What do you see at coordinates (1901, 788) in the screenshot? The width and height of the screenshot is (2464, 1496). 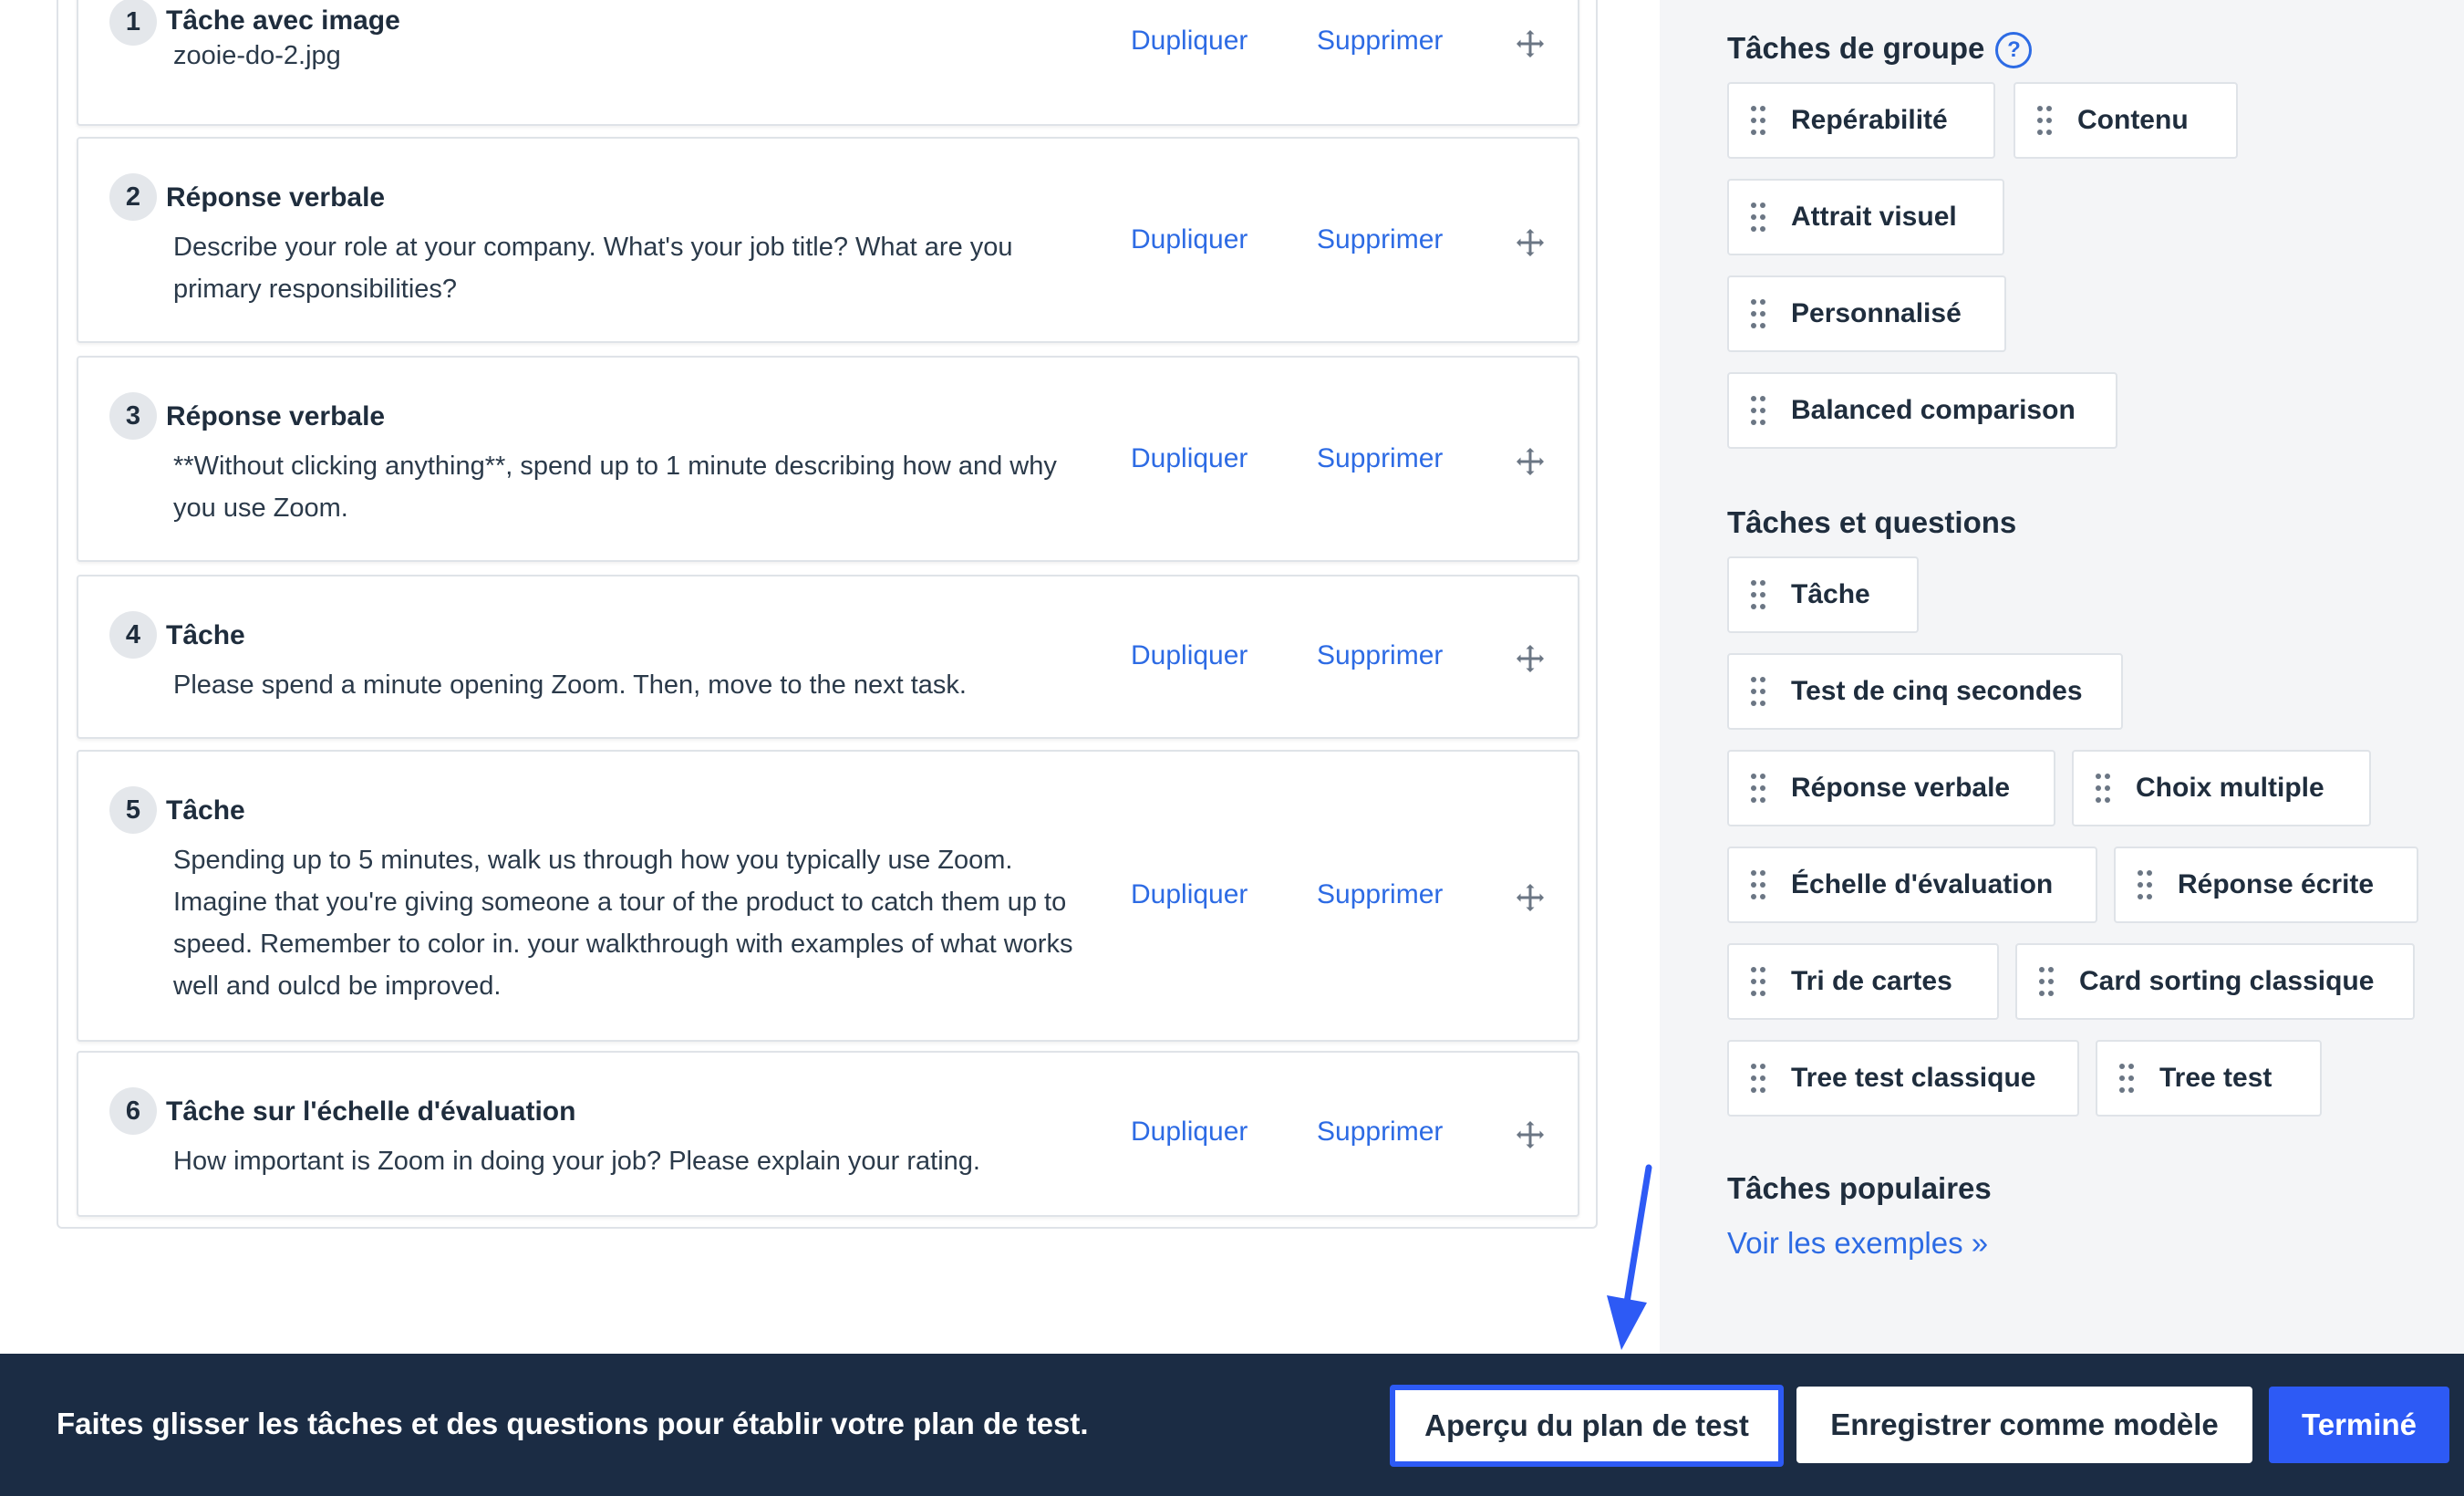 I see `chip-label: Réponse verbale` at bounding box center [1901, 788].